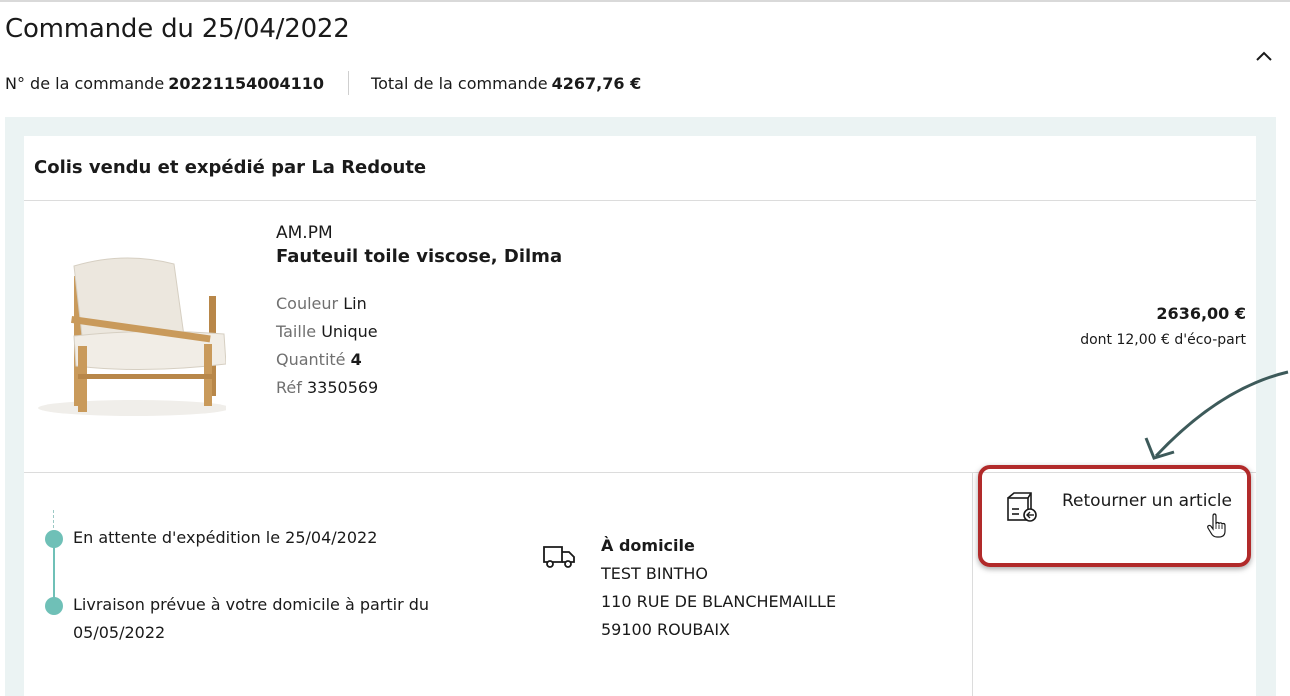 This screenshot has width=1290, height=696. Describe the element at coordinates (1216, 525) in the screenshot. I see `hand-pointer-icon` at that location.